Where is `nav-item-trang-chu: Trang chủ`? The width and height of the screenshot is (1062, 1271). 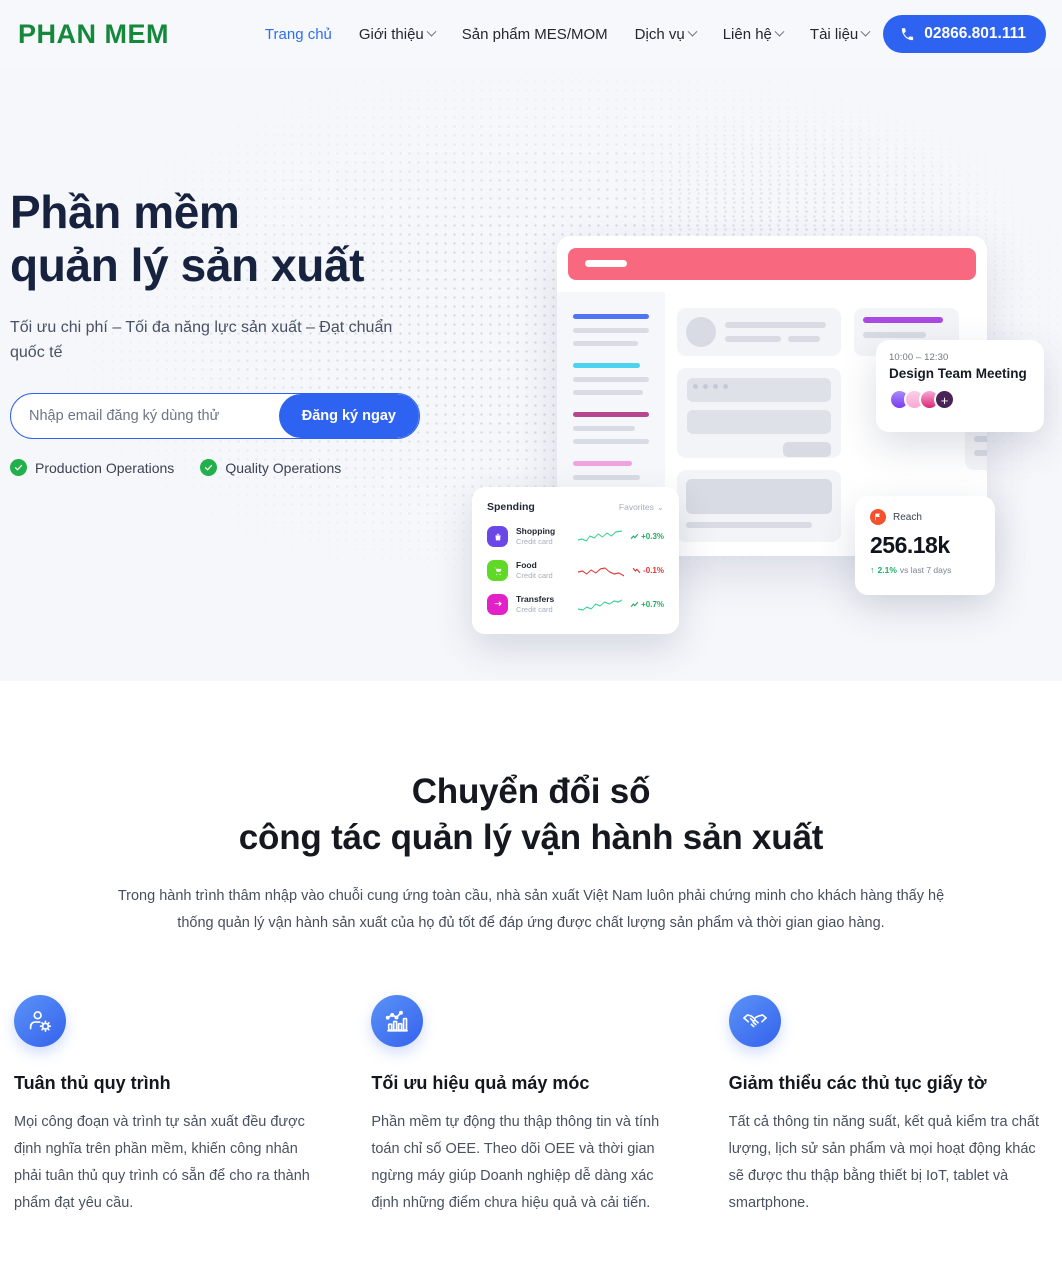 nav-item-trang-chu: Trang chủ is located at coordinates (298, 34).